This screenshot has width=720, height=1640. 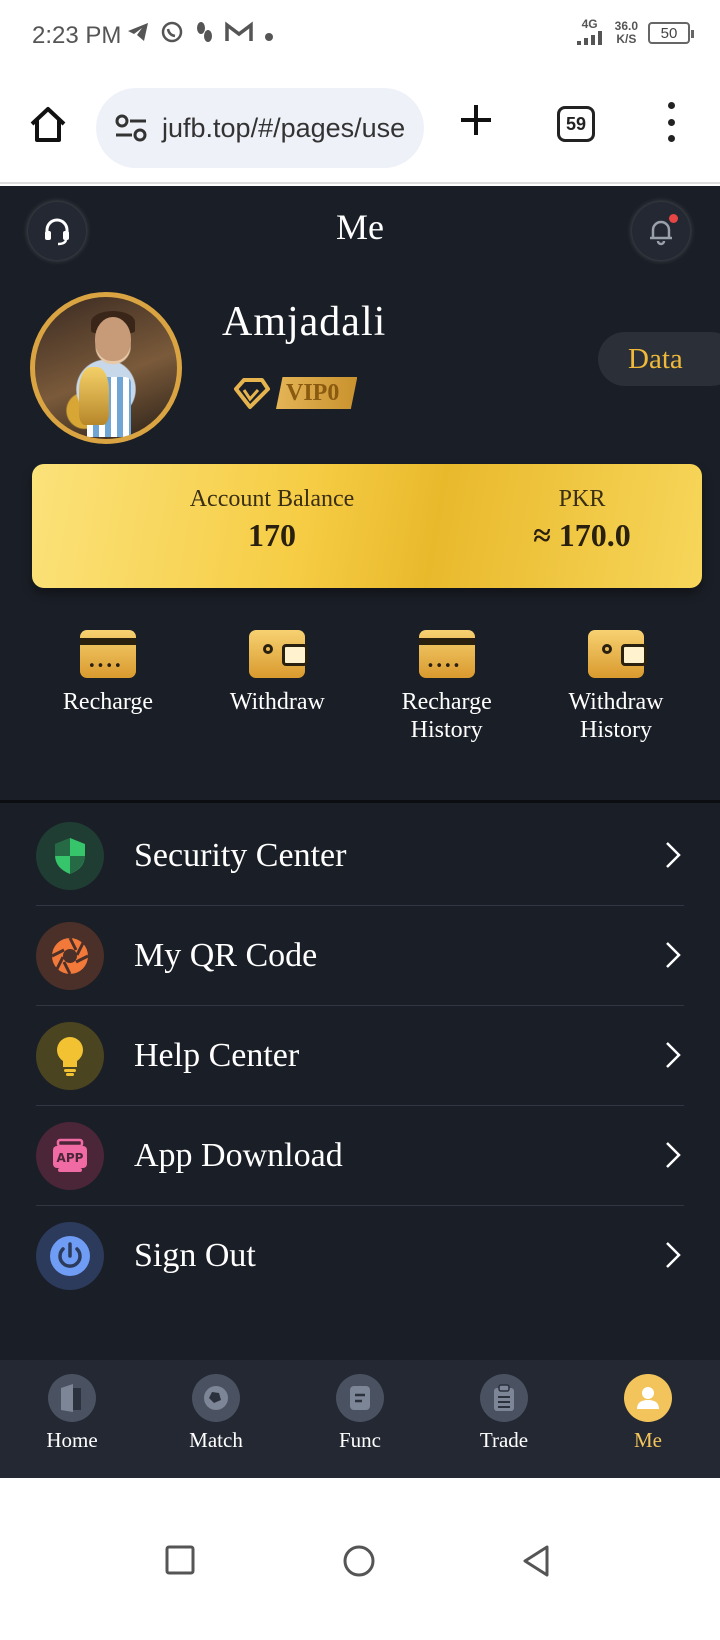 What do you see at coordinates (172, 35) in the screenshot?
I see `whatsapp-icon` at bounding box center [172, 35].